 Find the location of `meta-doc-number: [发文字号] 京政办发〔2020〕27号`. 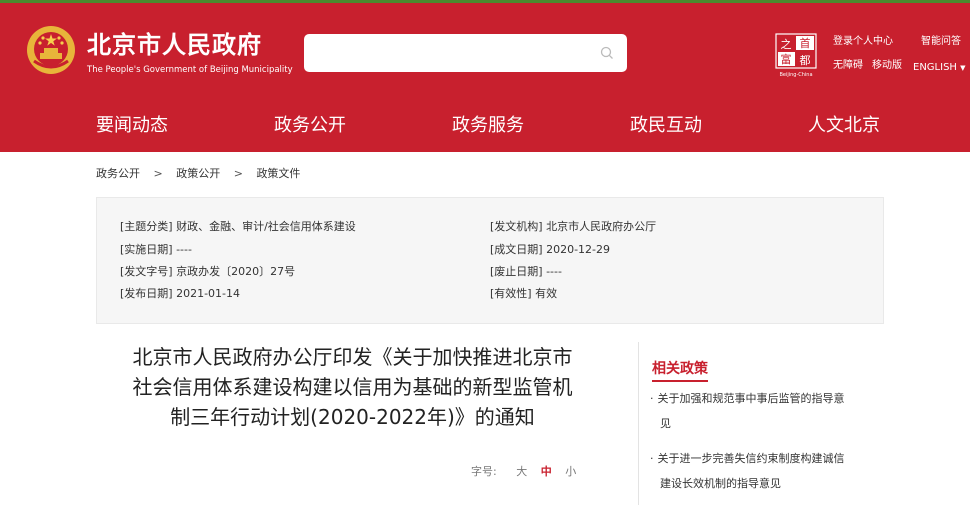

meta-doc-number: [发文字号] 京政办发〔2020〕27号 is located at coordinates (208, 271).